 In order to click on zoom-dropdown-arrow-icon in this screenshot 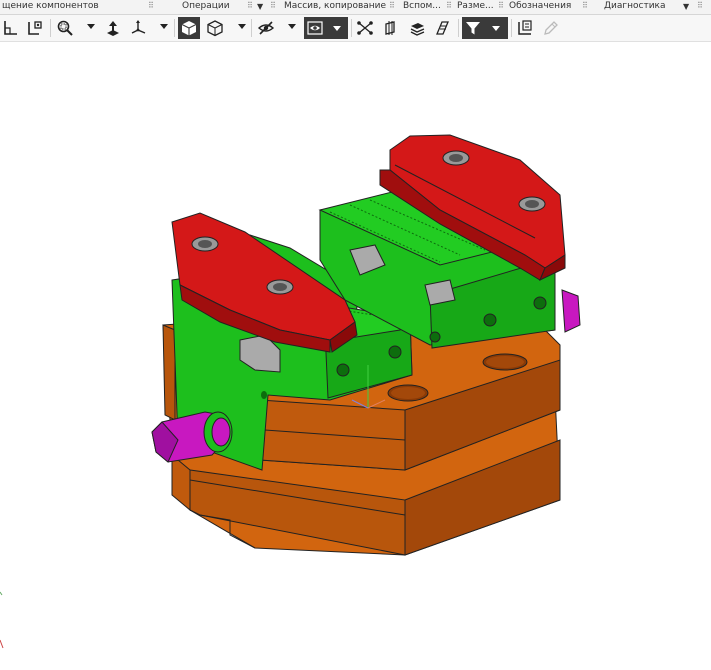, I will do `click(91, 26)`.